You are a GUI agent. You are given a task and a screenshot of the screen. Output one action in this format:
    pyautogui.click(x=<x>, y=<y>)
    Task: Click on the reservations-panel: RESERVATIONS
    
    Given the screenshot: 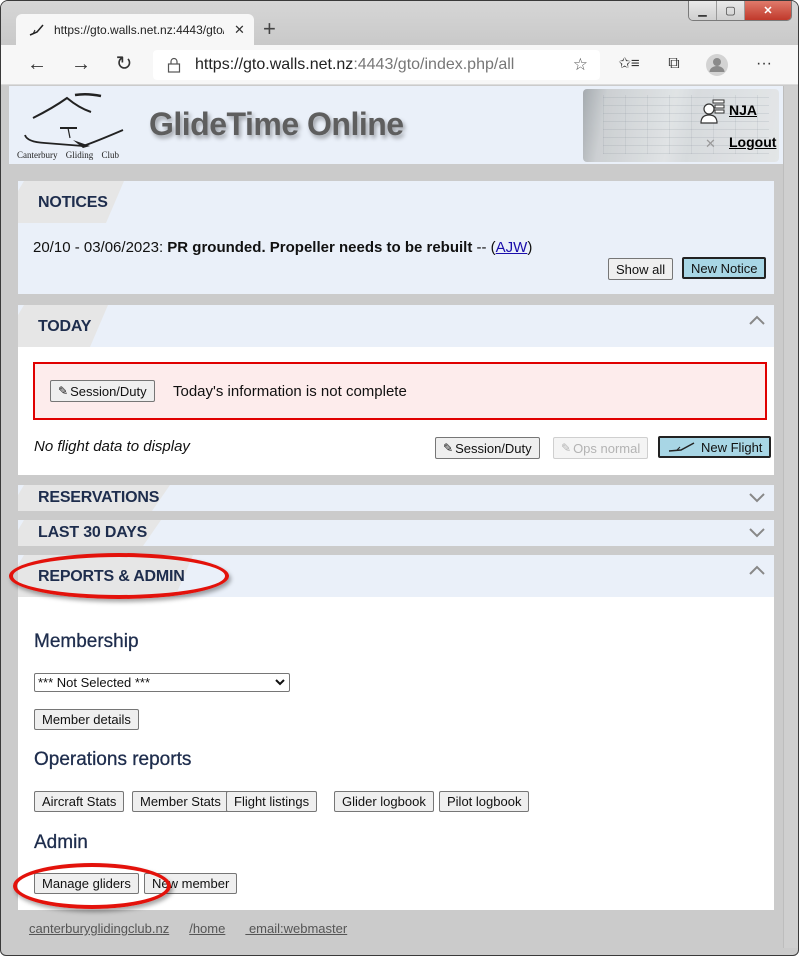 What is the action you would take?
    pyautogui.click(x=396, y=498)
    